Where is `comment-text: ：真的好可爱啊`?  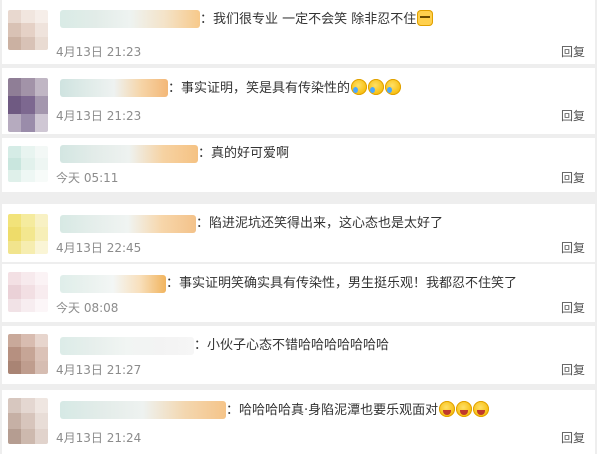 comment-text: ：真的好可爱啊 is located at coordinates (244, 153).